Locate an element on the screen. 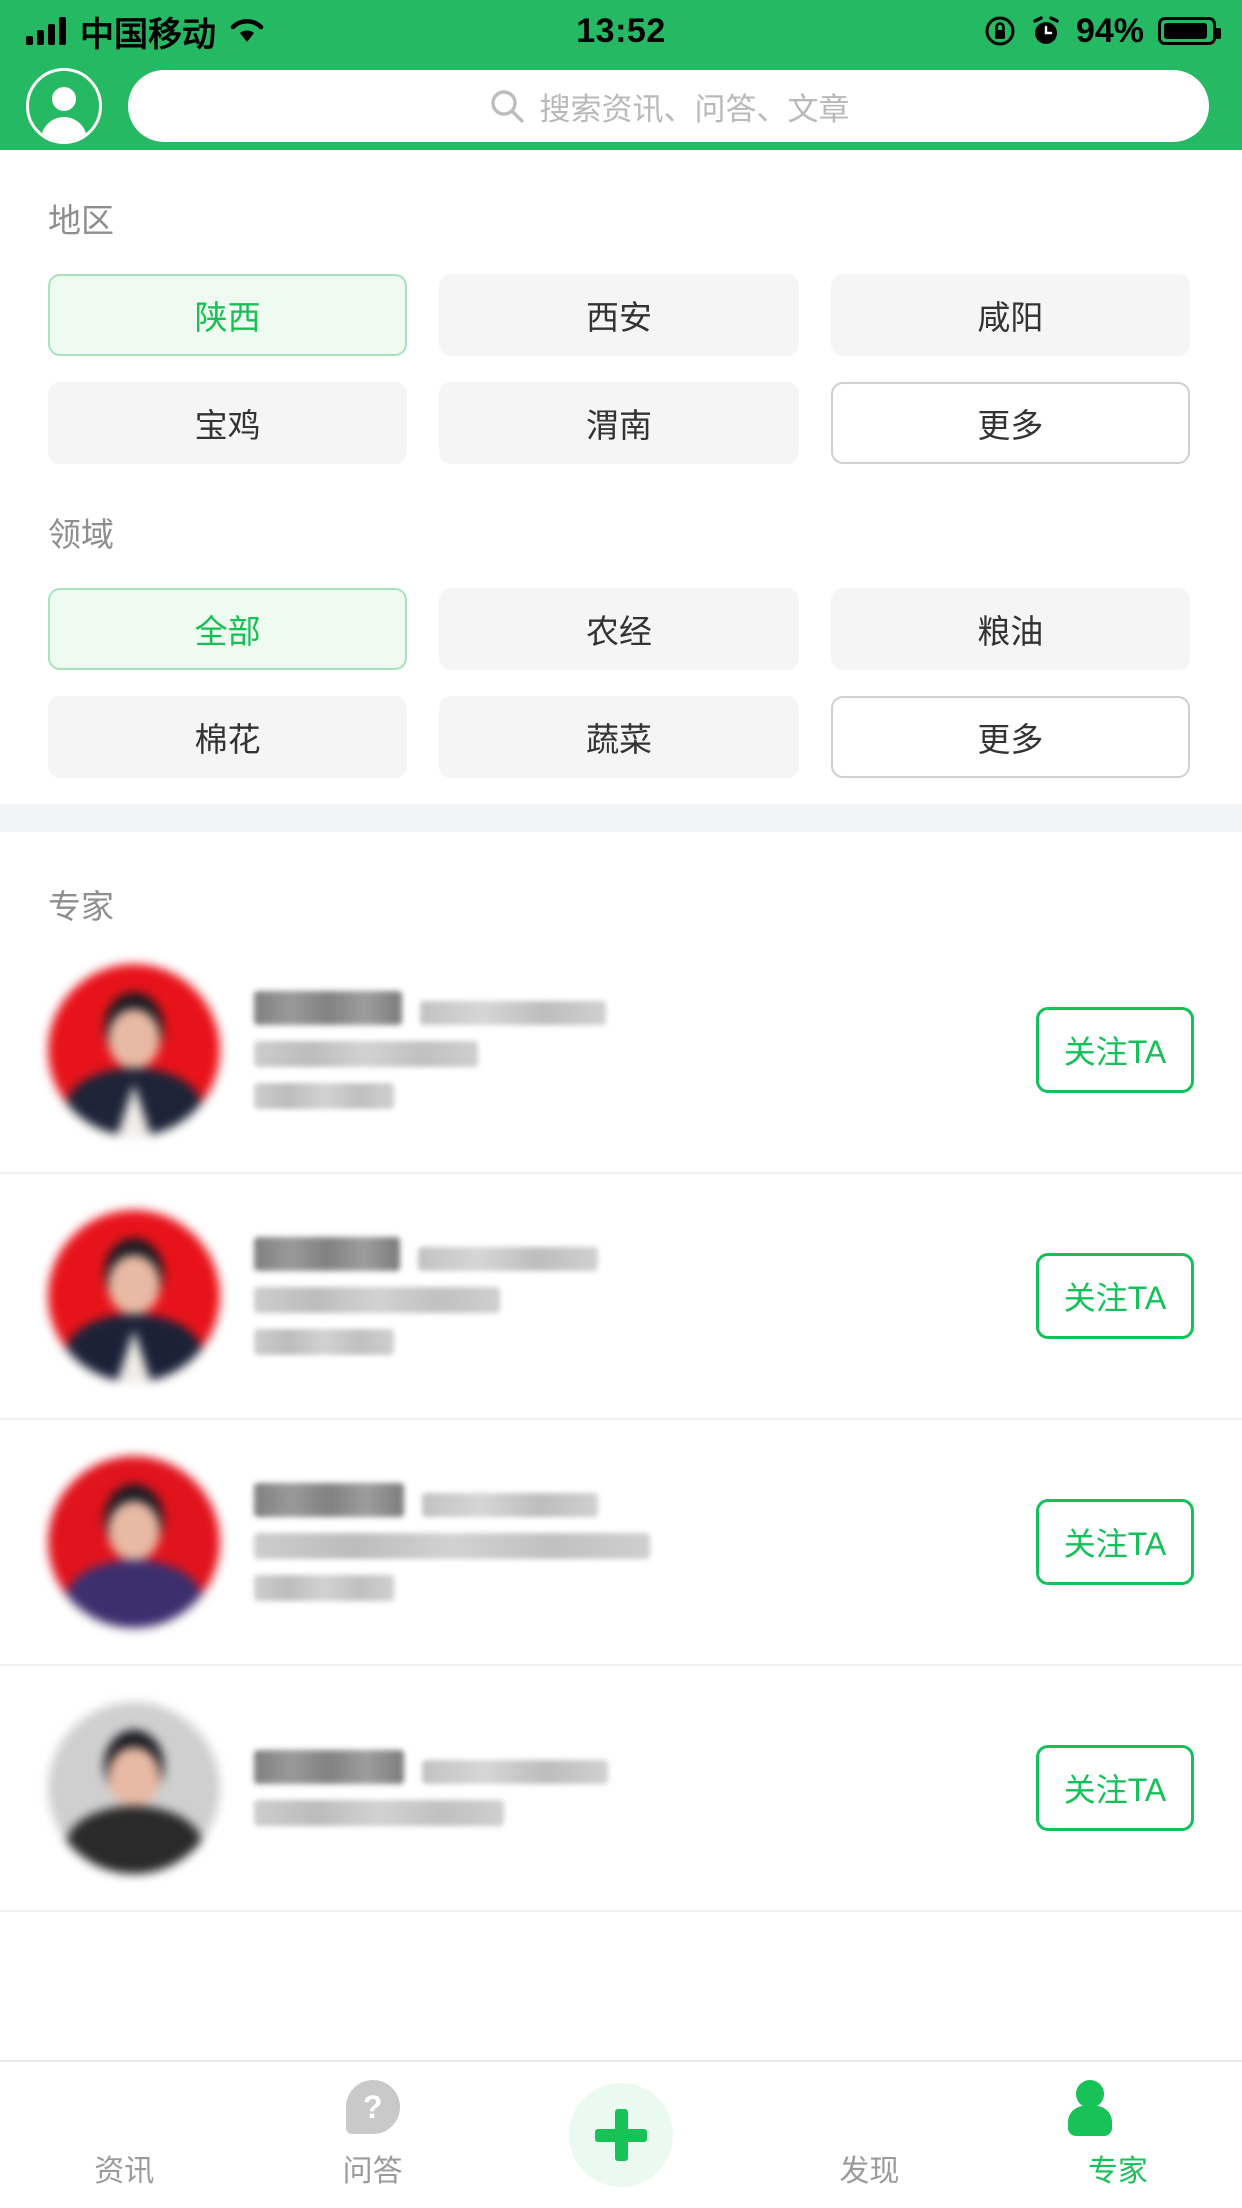  user-avatar-icon is located at coordinates (64, 106).